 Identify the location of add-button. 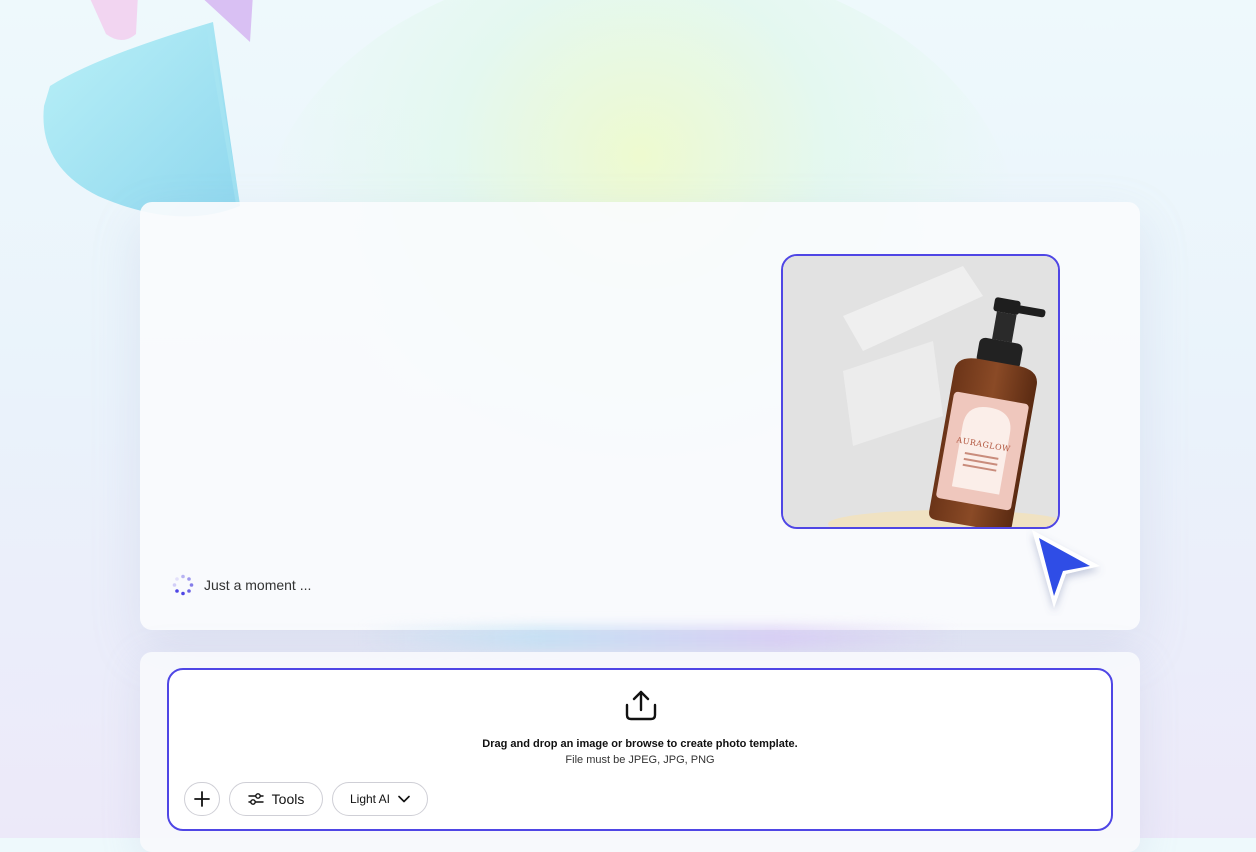
(202, 799).